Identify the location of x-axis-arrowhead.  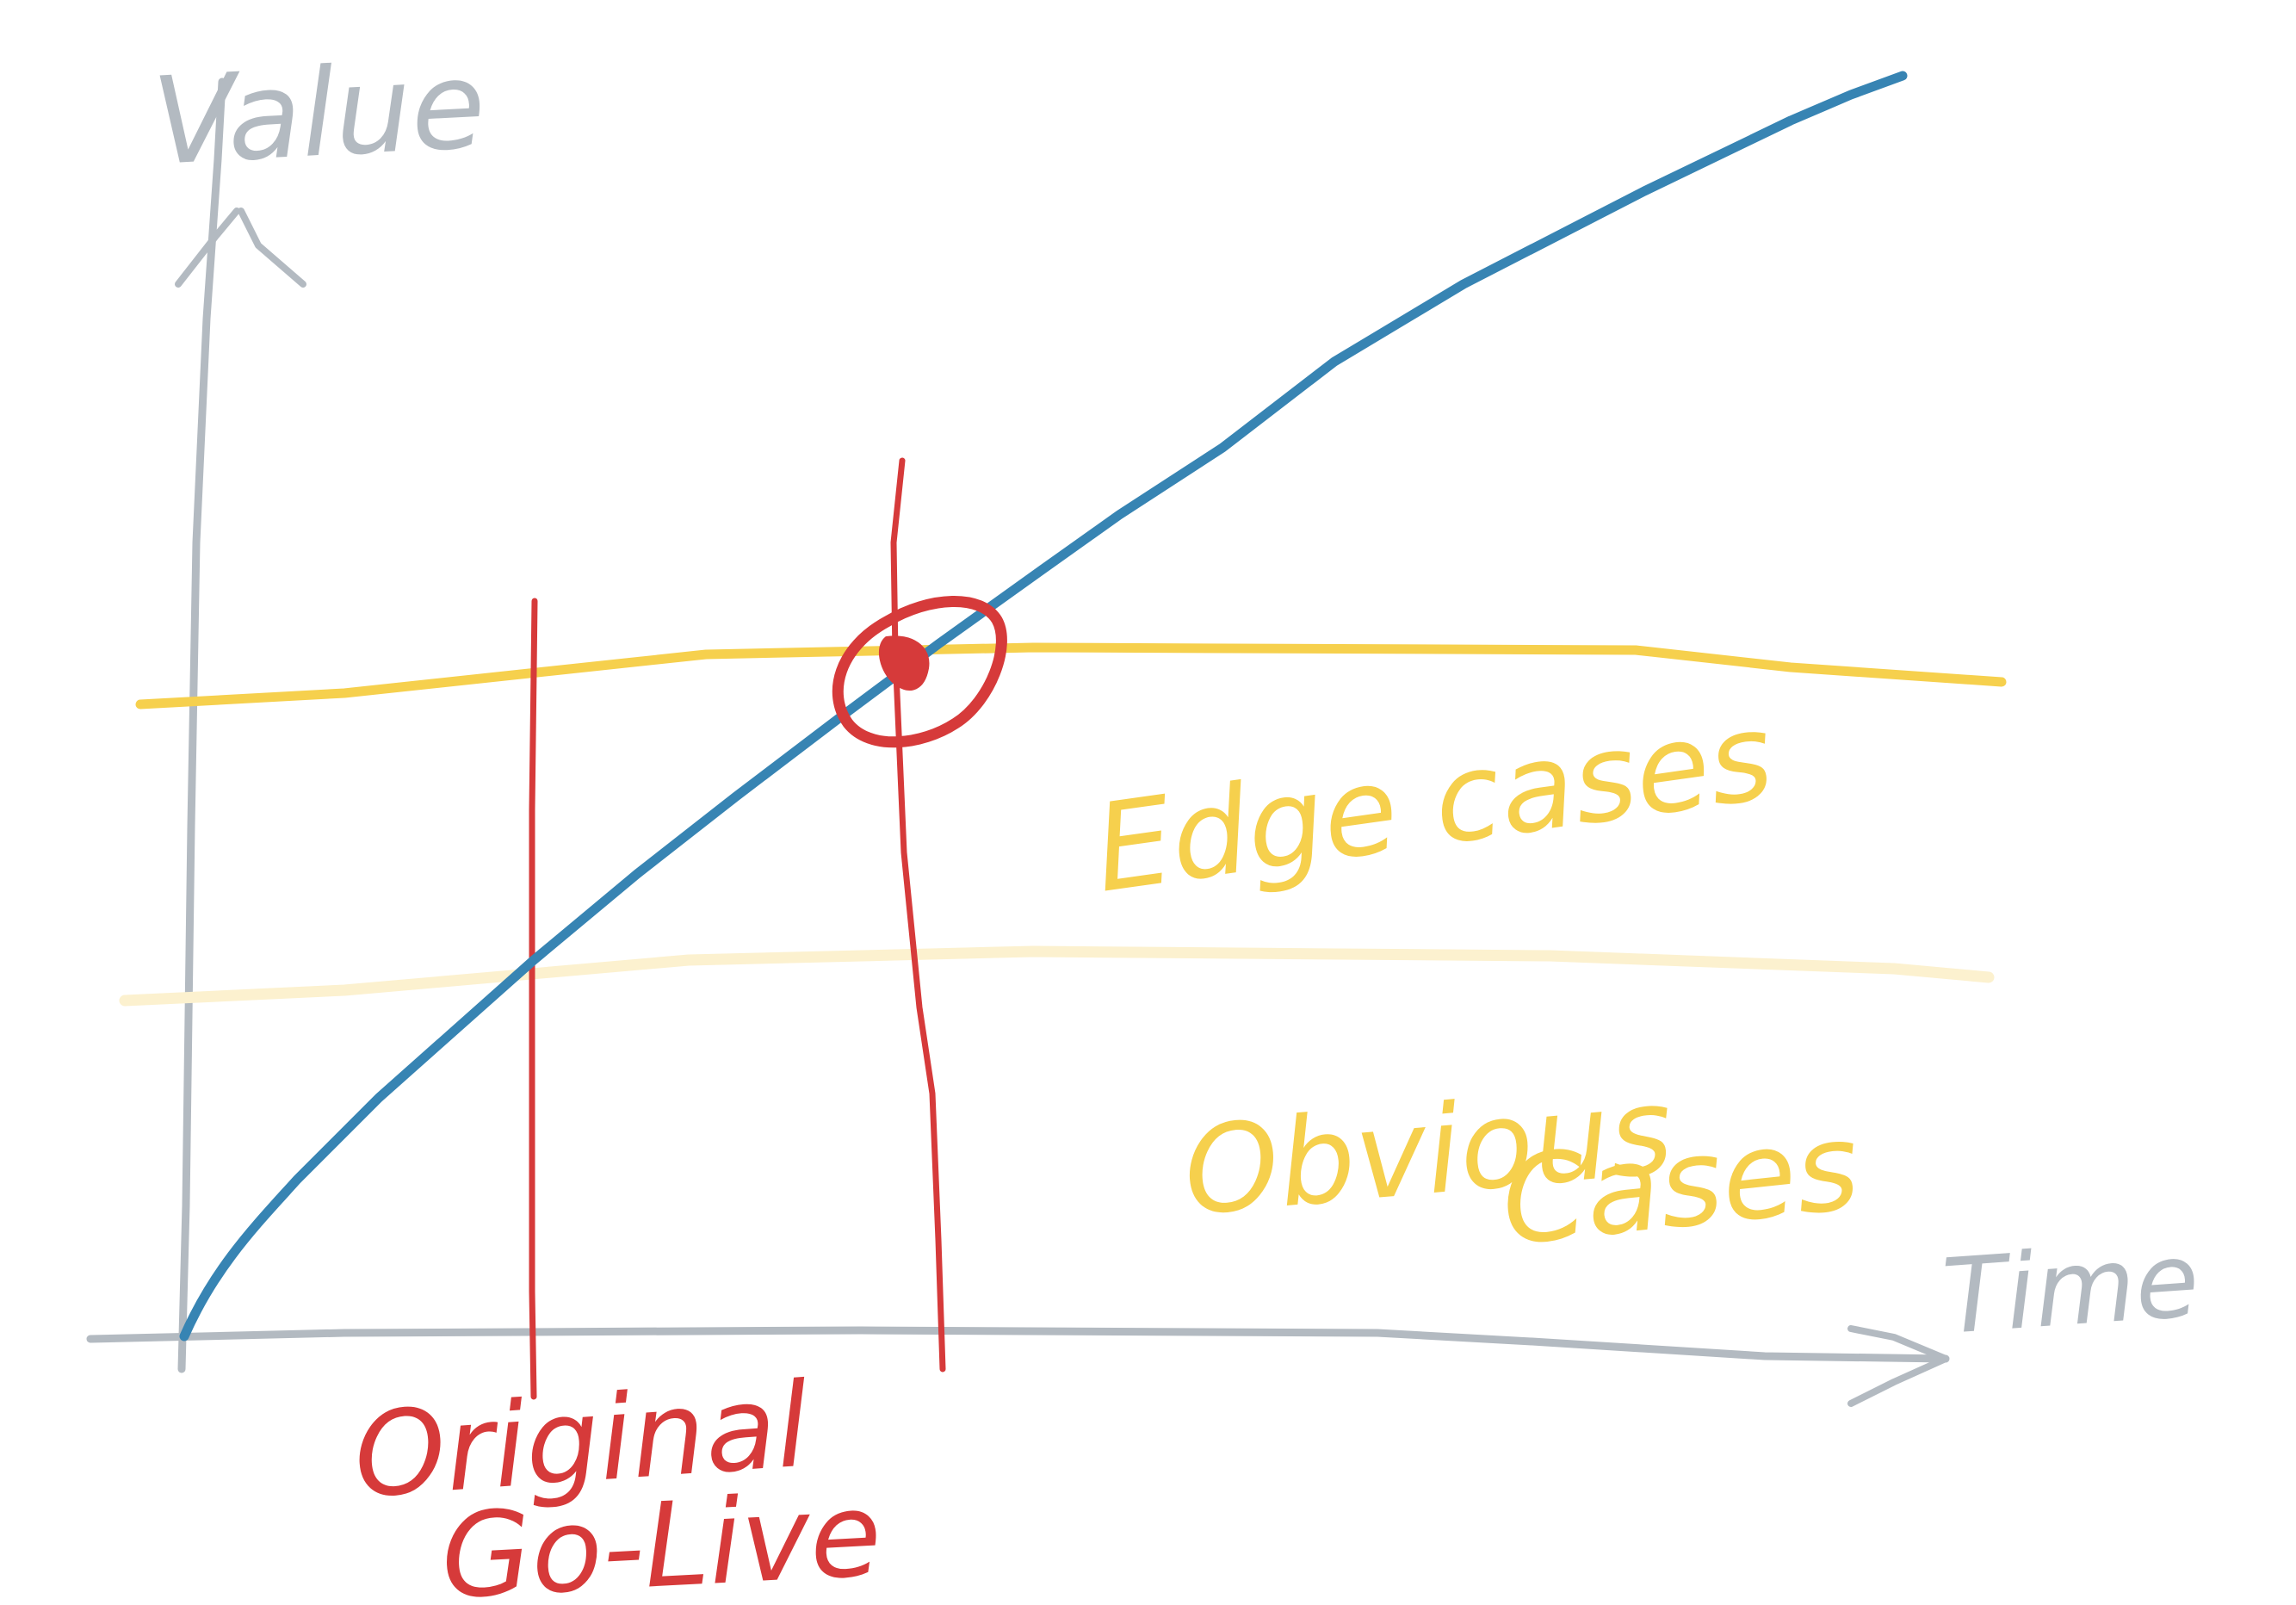
(1898, 1366).